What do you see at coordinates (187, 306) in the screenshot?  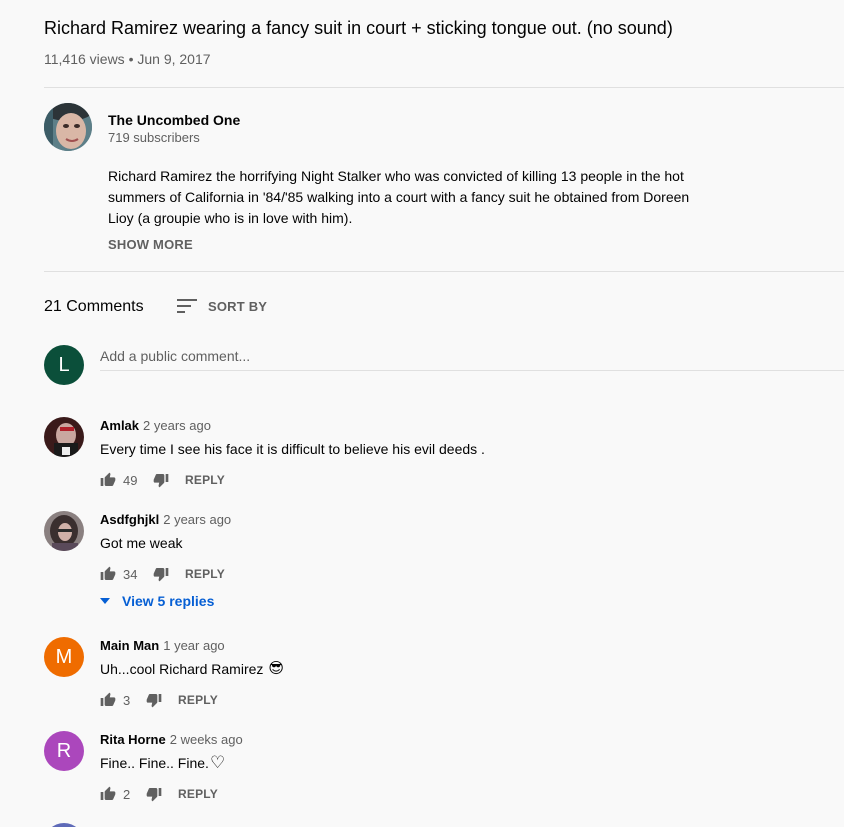 I see `sort-icon` at bounding box center [187, 306].